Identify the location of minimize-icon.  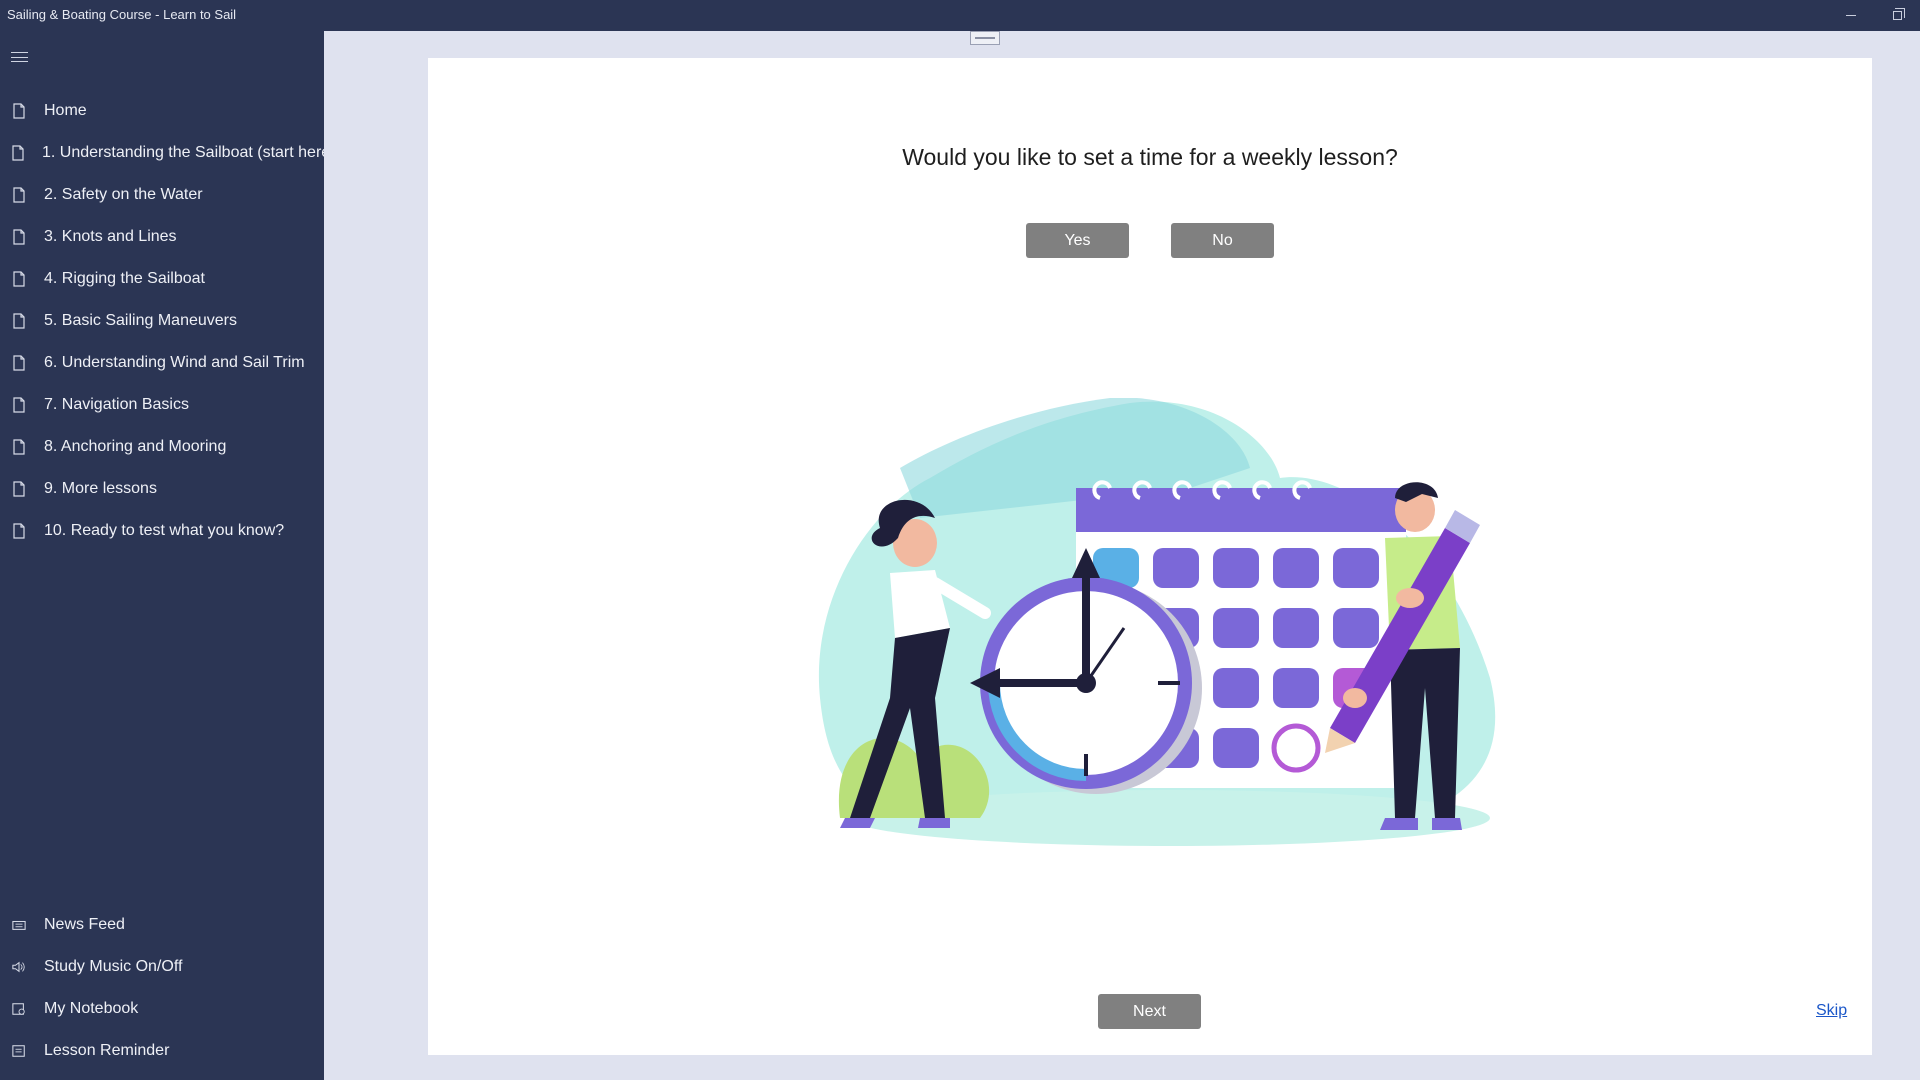
(1851, 15).